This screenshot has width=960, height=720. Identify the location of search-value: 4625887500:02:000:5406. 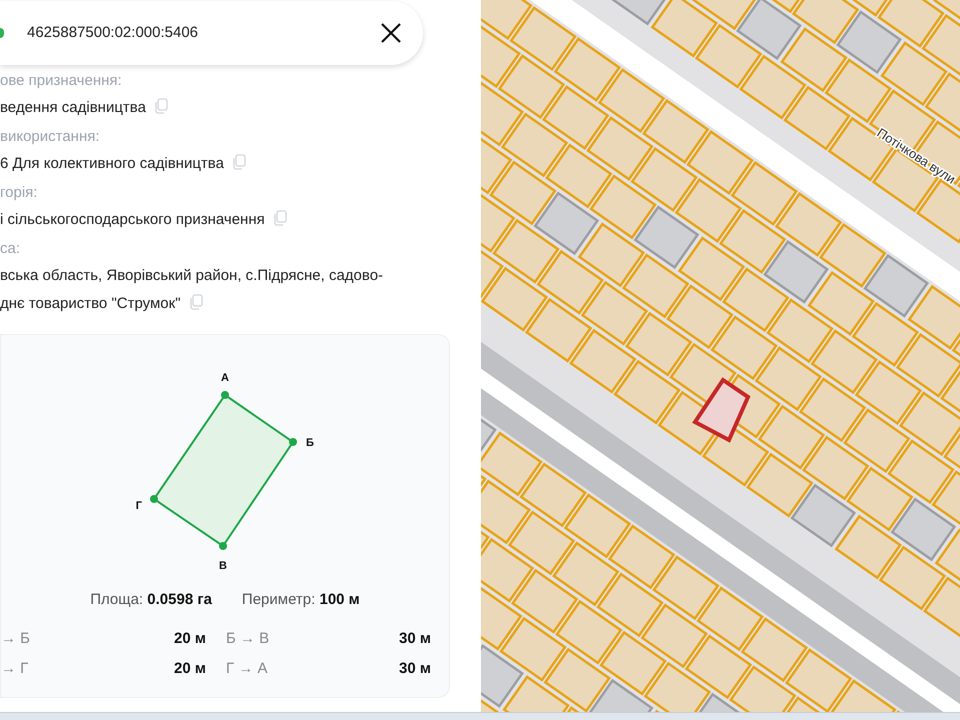
(113, 32).